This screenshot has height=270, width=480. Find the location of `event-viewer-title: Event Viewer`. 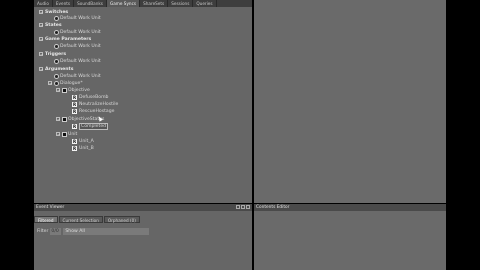

event-viewer-title: Event Viewer is located at coordinates (50, 207).